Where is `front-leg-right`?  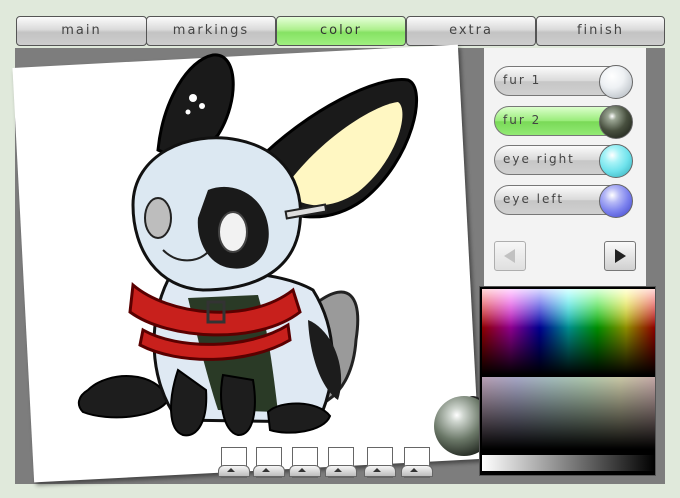
front-leg-right is located at coordinates (238, 405).